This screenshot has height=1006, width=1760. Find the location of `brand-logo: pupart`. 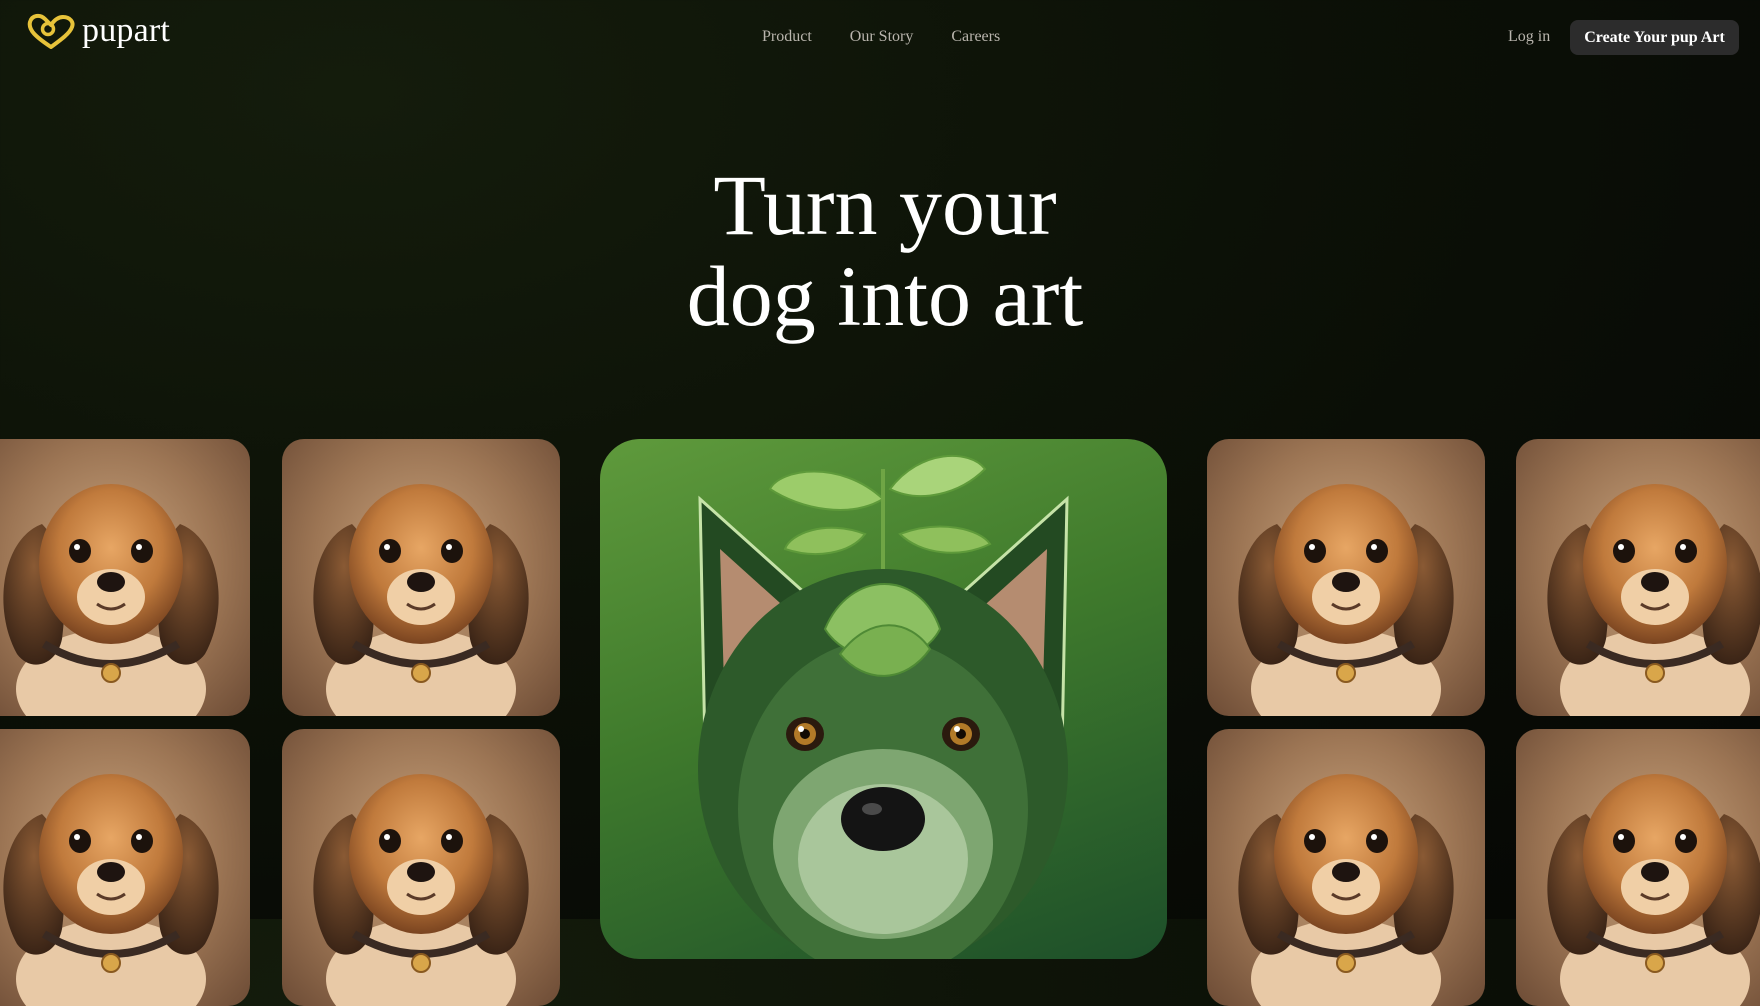

brand-logo: pupart is located at coordinates (98, 31).